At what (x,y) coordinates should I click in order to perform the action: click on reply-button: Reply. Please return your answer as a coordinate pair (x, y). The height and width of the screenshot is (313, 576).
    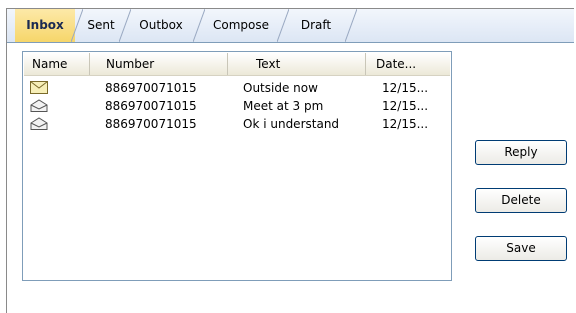
    Looking at the image, I should click on (521, 152).